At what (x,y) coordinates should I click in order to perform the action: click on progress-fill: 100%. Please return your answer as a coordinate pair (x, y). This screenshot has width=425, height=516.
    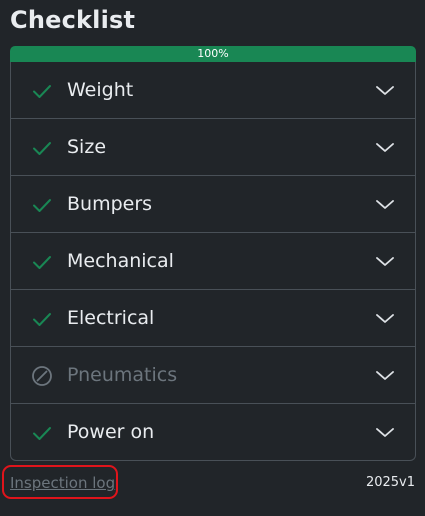
    Looking at the image, I should click on (213, 54).